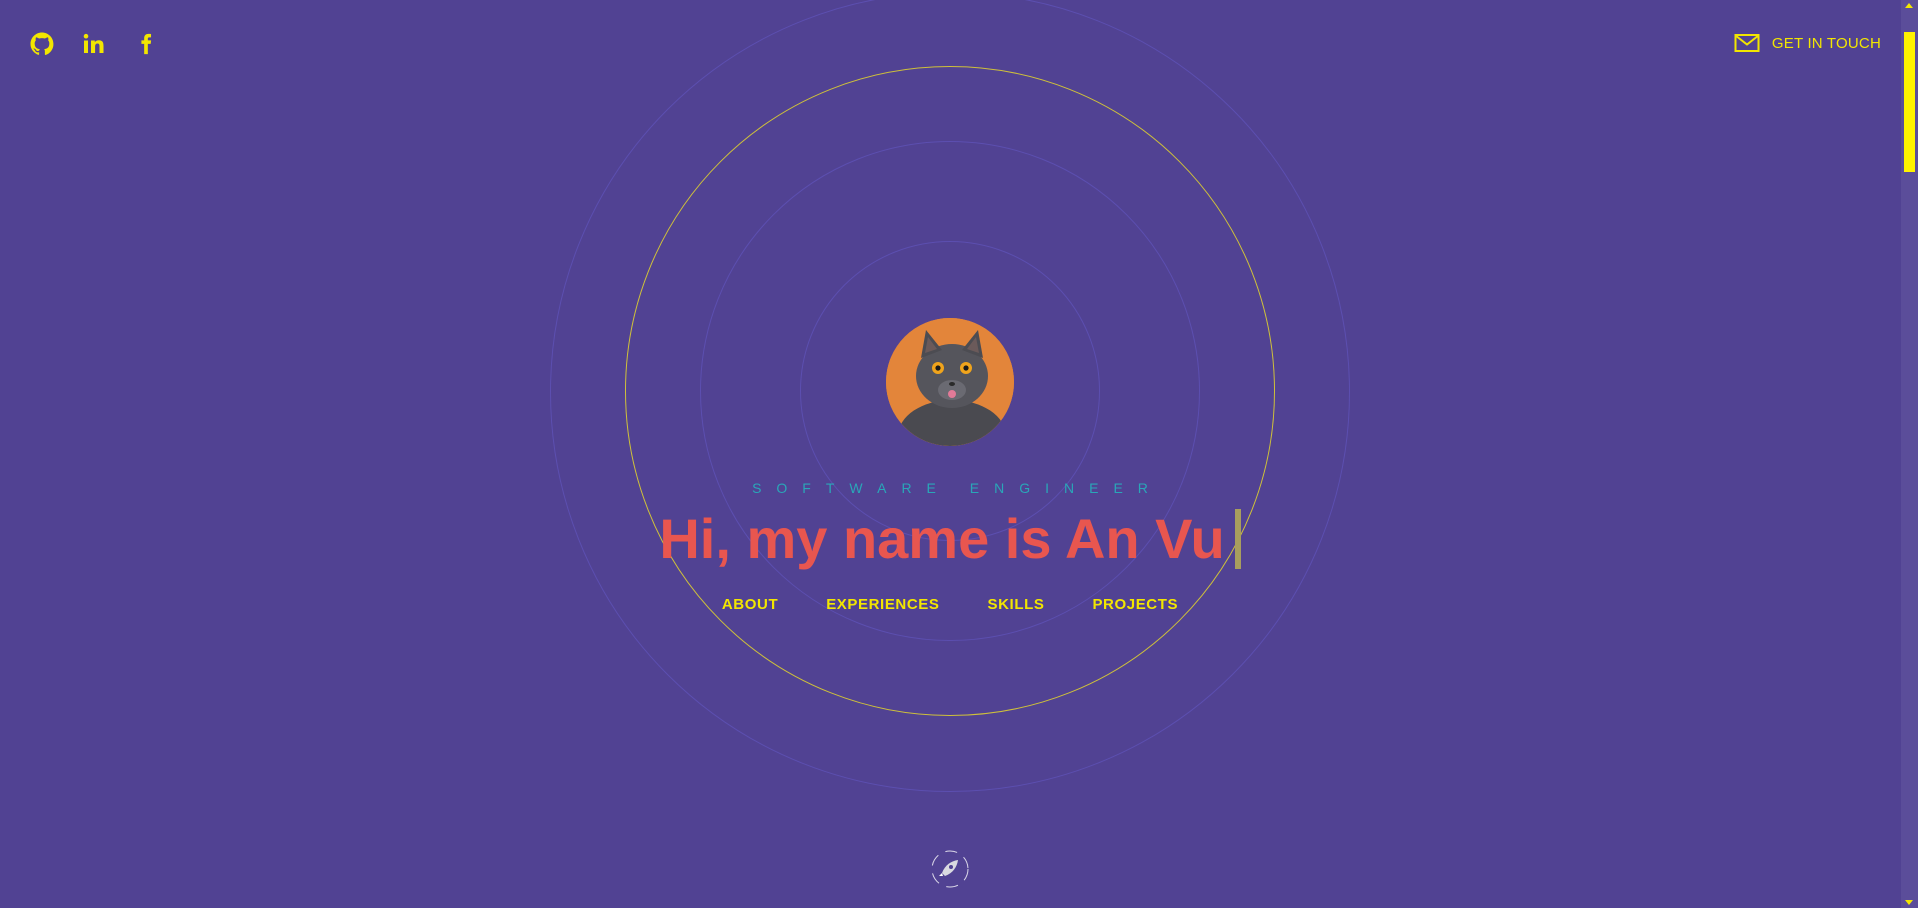 Image resolution: width=1918 pixels, height=908 pixels. Describe the element at coordinates (750, 604) in the screenshot. I see `nav-about: ABOUT` at that location.